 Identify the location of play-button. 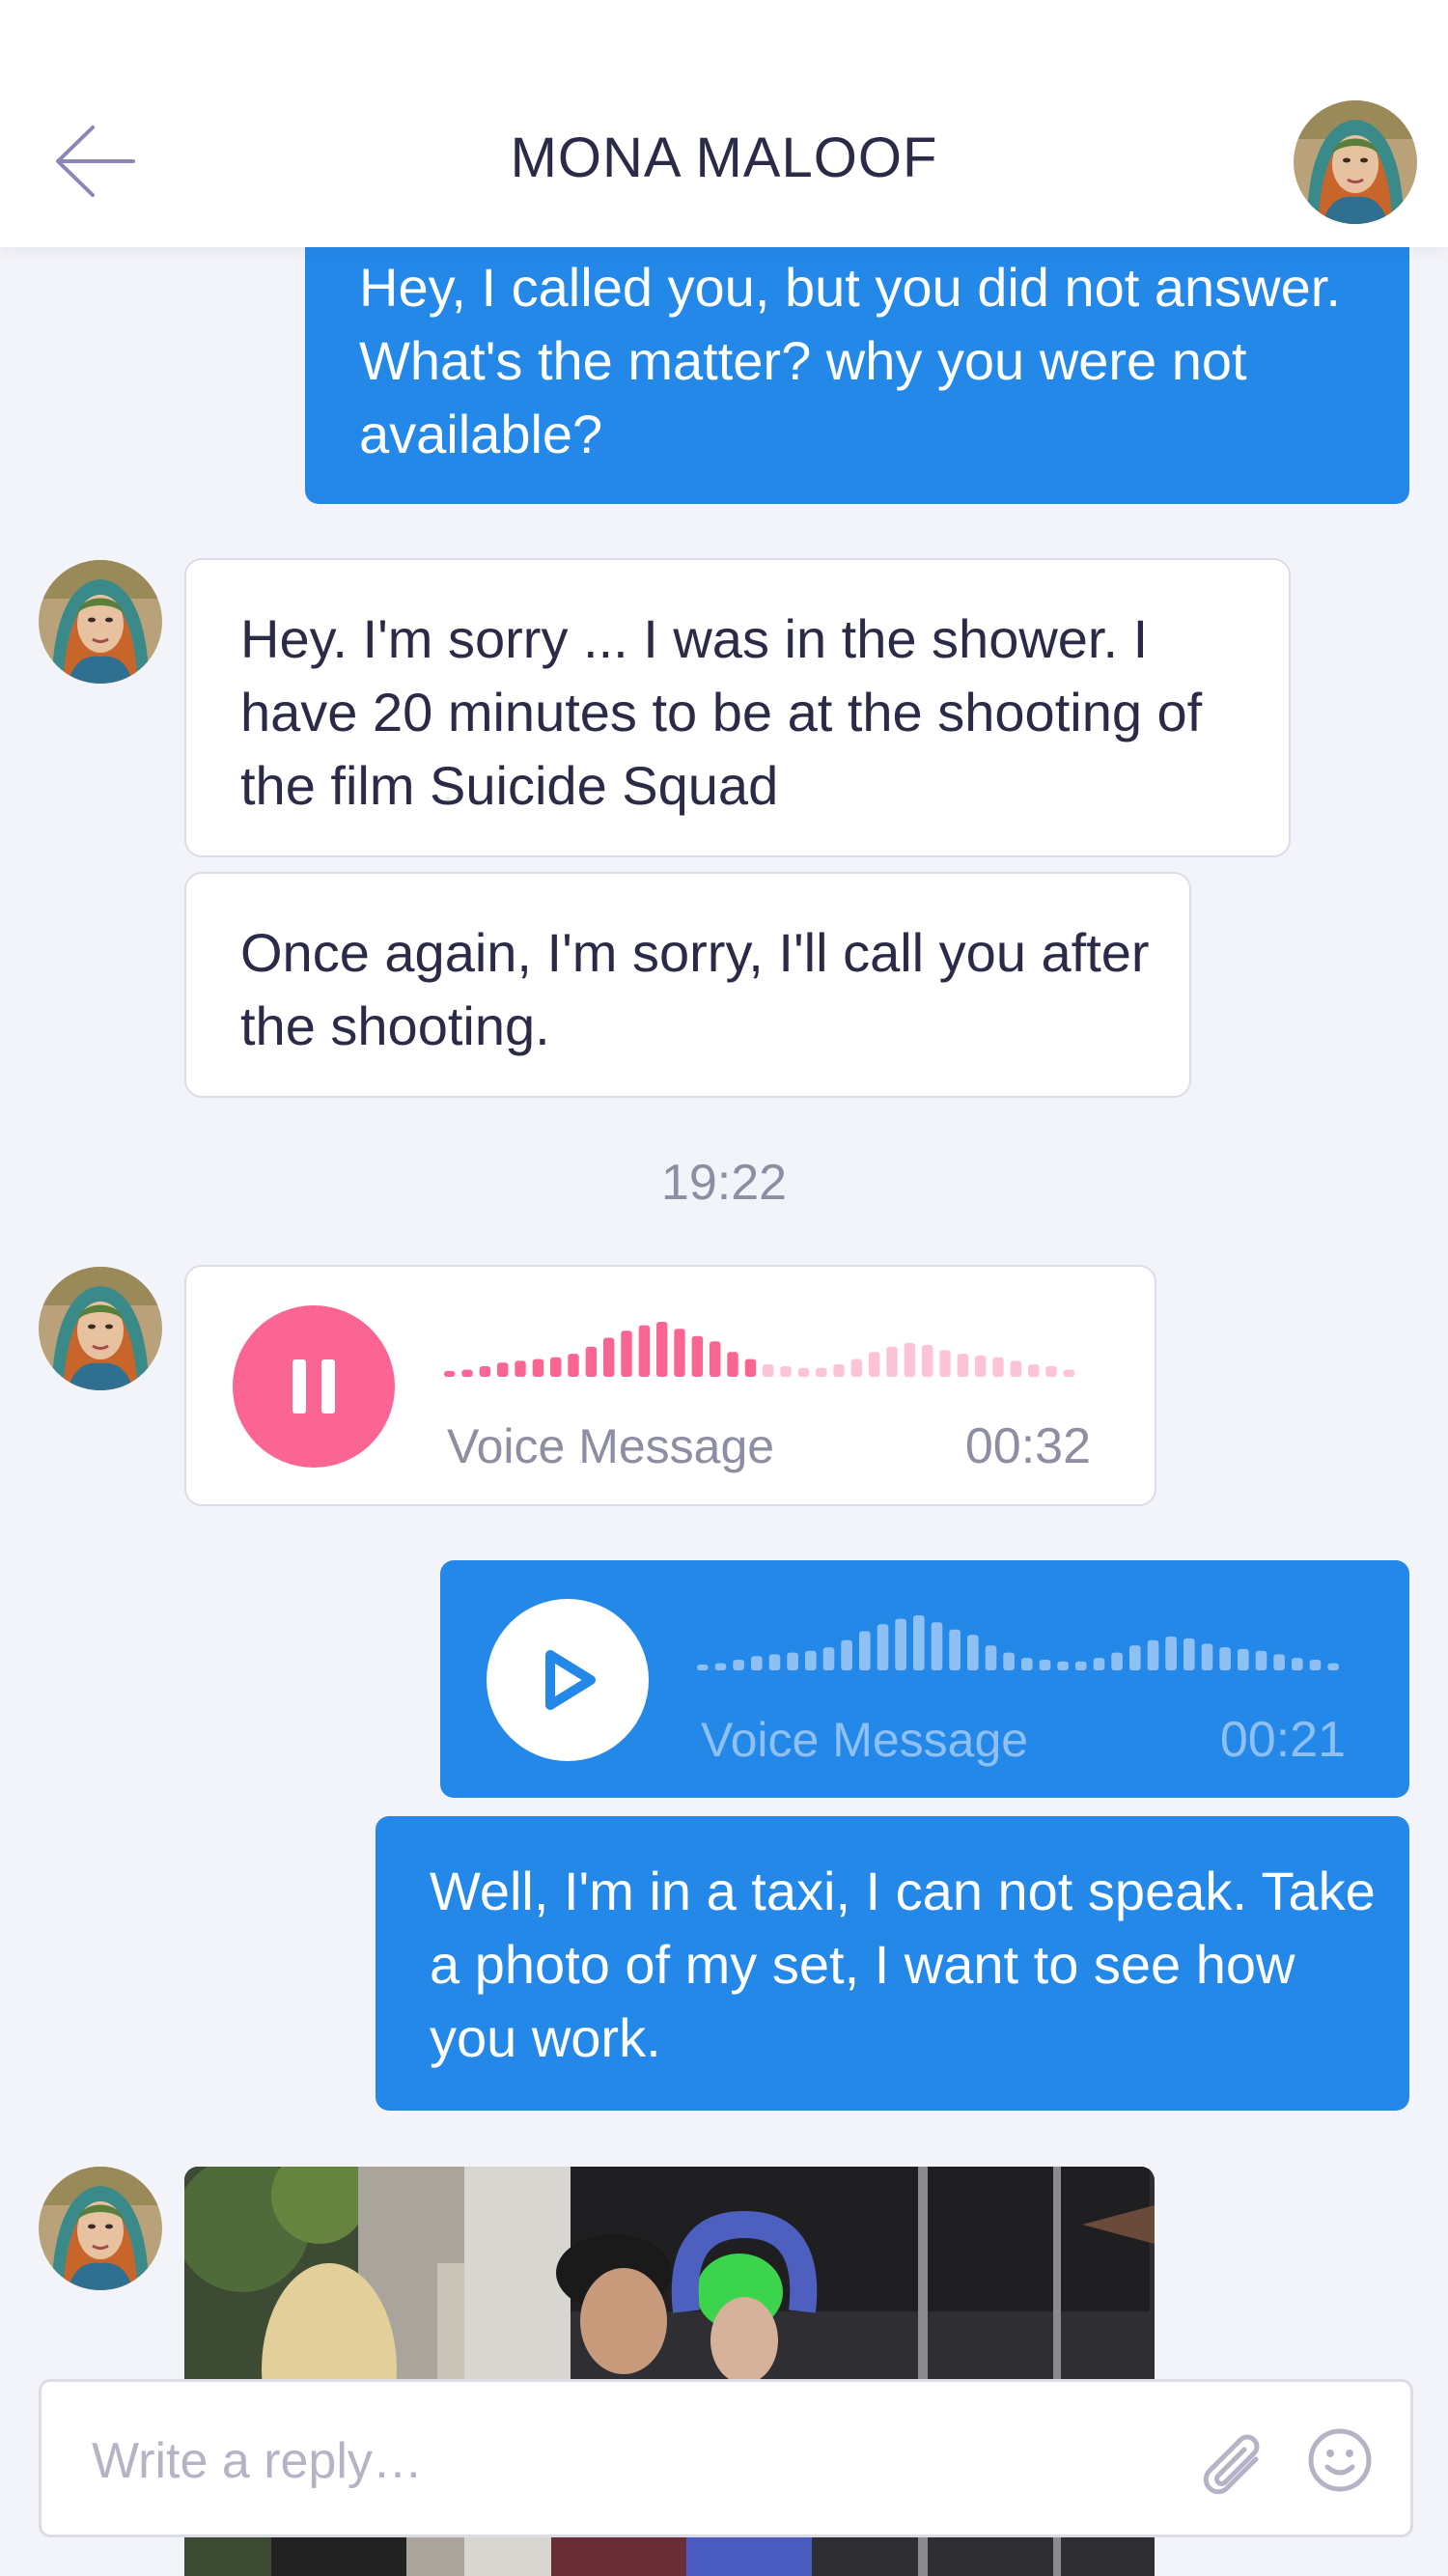
(568, 1680).